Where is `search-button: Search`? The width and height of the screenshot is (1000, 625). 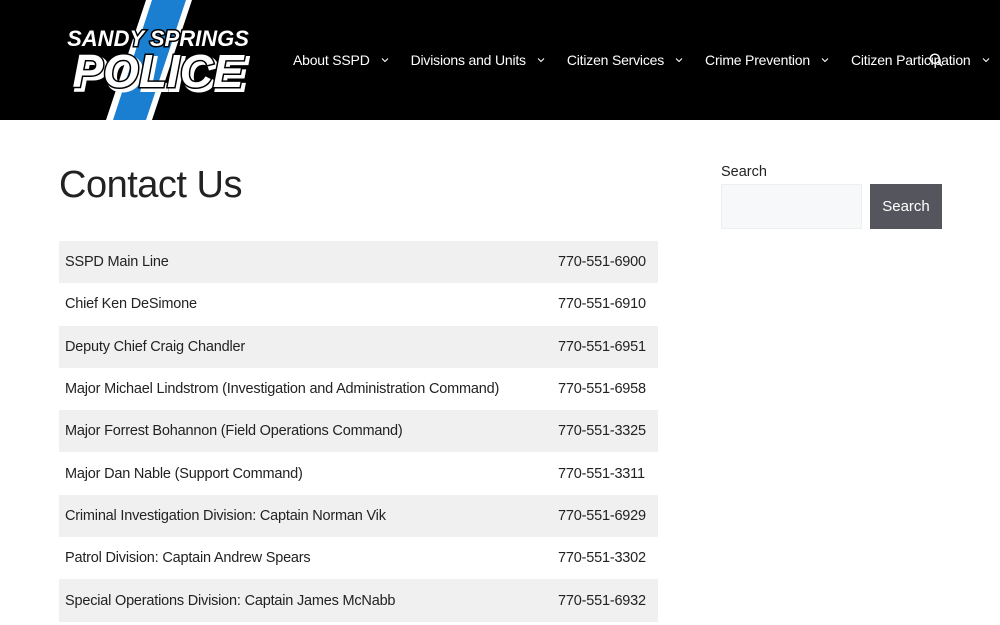
search-button: Search is located at coordinates (906, 206).